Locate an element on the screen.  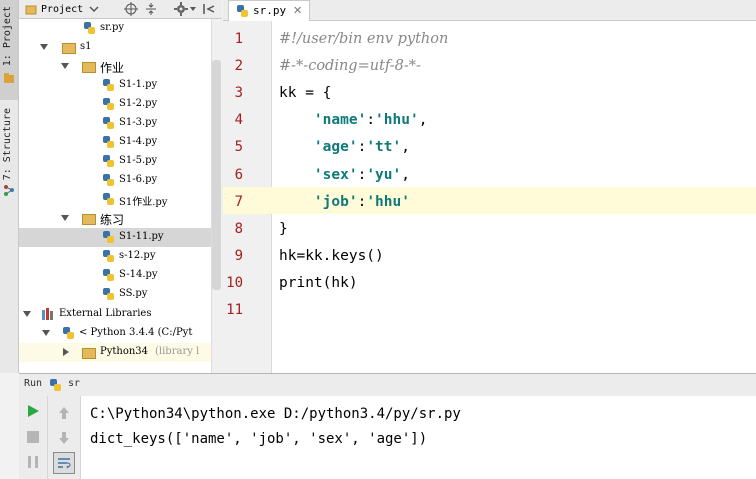
tree-item-s1-1: S1-1.py is located at coordinates (115, 85).